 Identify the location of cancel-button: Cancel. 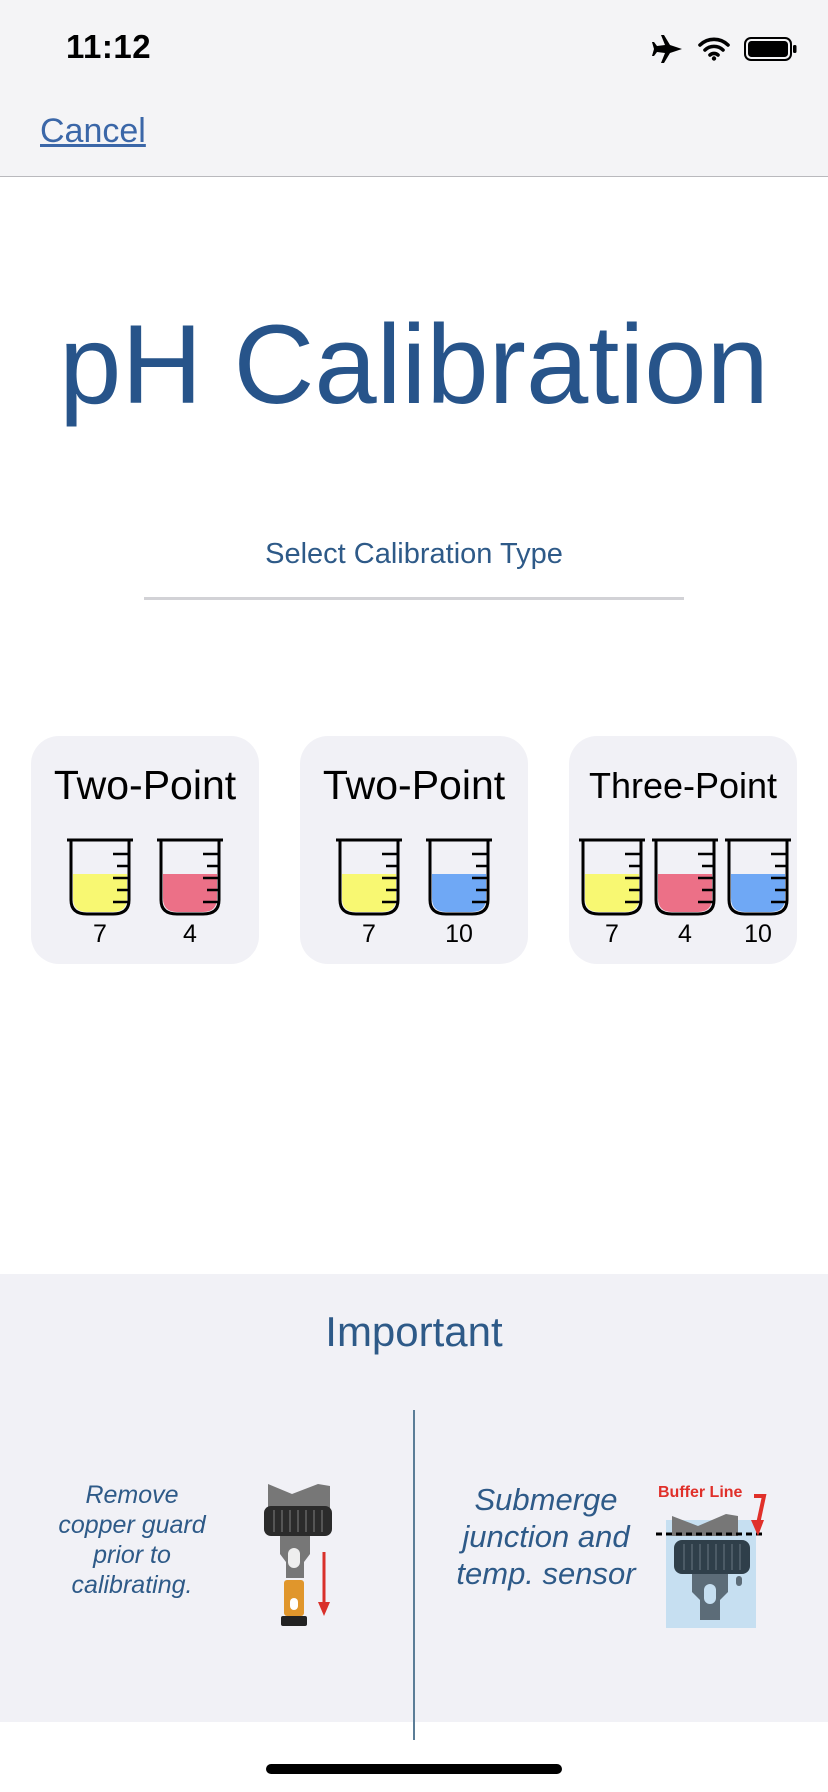
(93, 131).